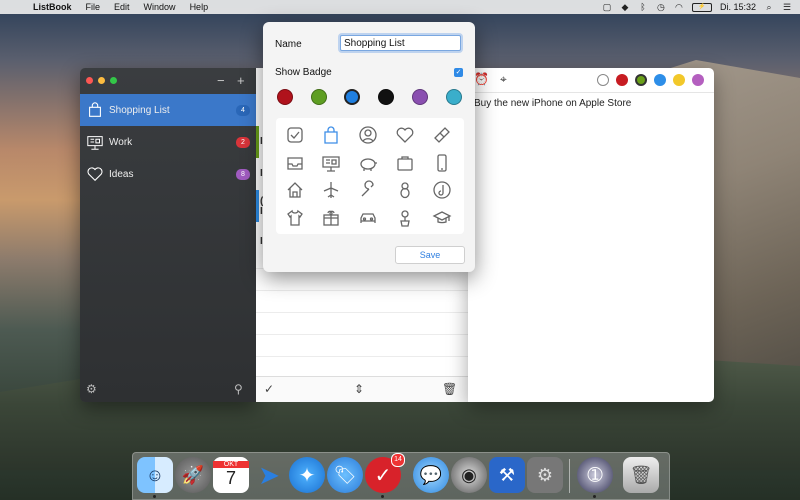 This screenshot has height=500, width=800. What do you see at coordinates (503, 79) in the screenshot?
I see `location-pin-icon: ⌖` at bounding box center [503, 79].